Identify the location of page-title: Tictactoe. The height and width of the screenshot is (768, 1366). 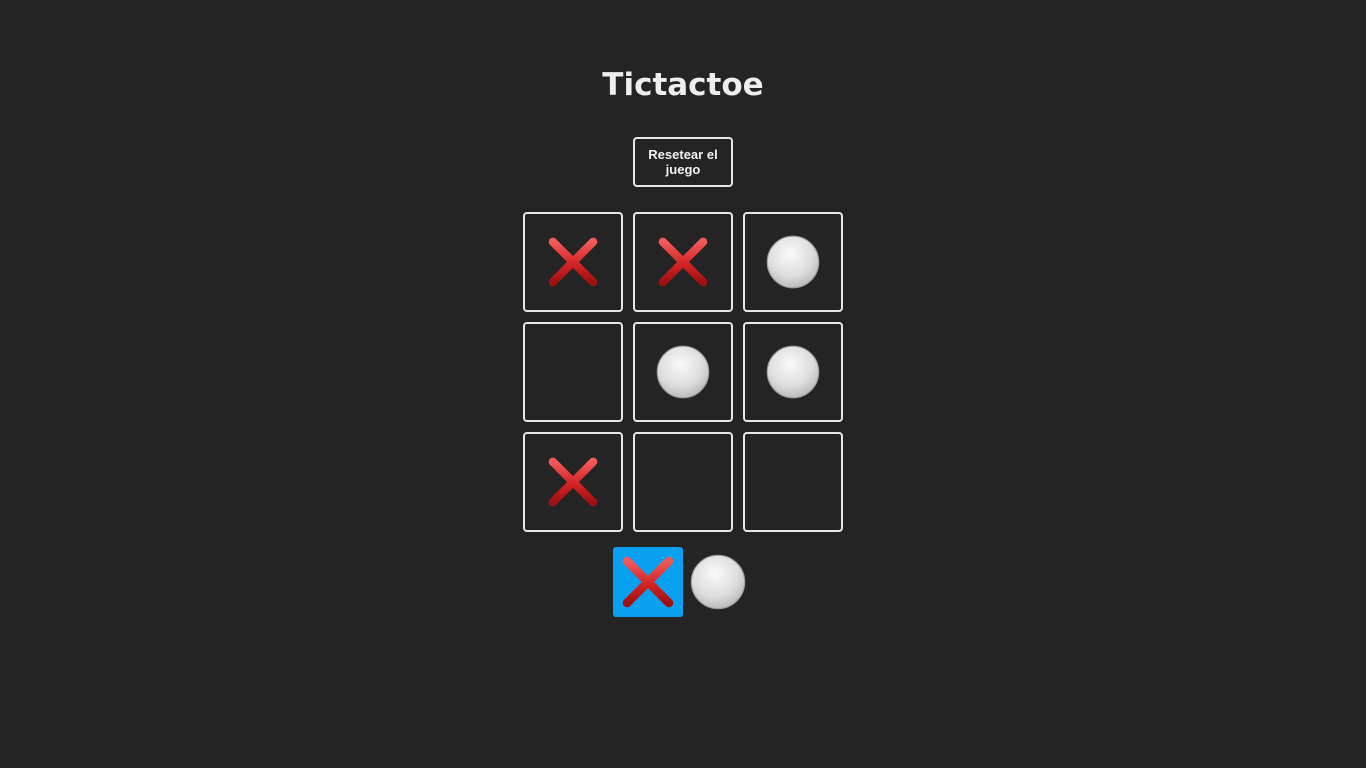
(683, 85).